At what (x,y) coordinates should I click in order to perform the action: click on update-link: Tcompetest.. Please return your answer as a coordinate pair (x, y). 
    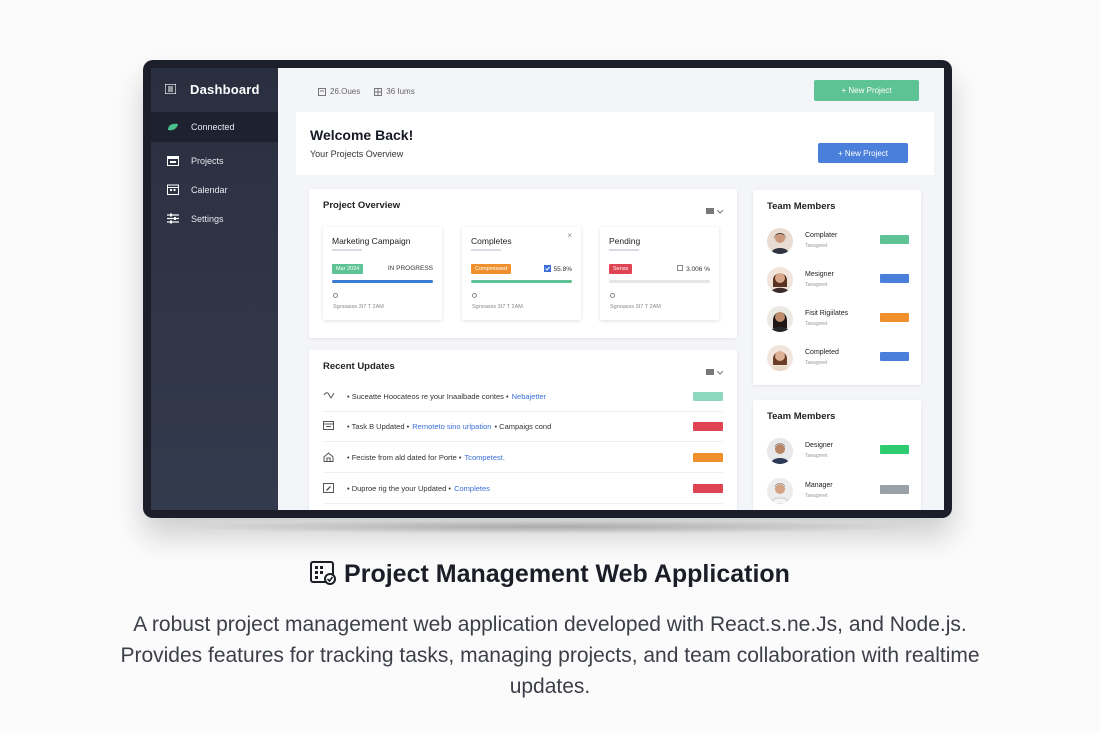
    Looking at the image, I should click on (484, 457).